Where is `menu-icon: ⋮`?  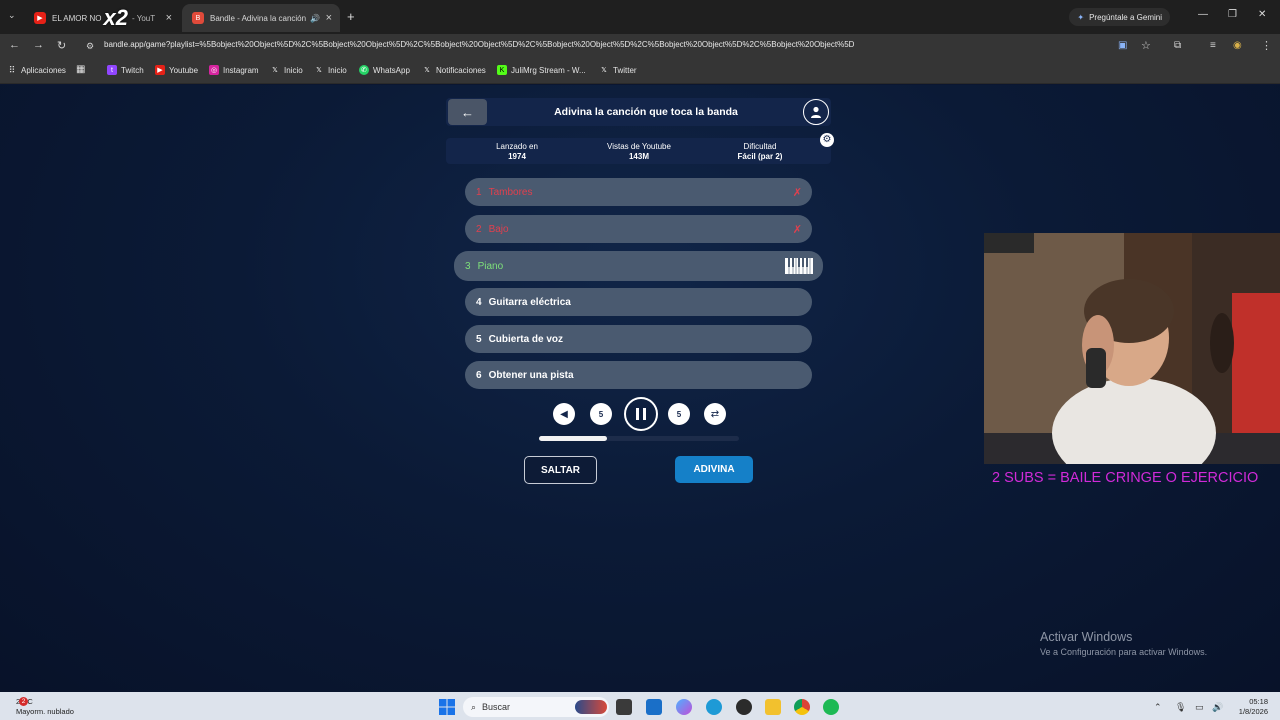 menu-icon: ⋮ is located at coordinates (1266, 45).